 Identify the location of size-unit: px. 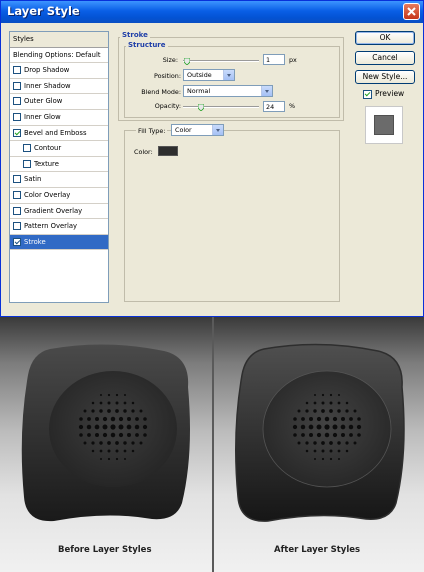
(293, 60).